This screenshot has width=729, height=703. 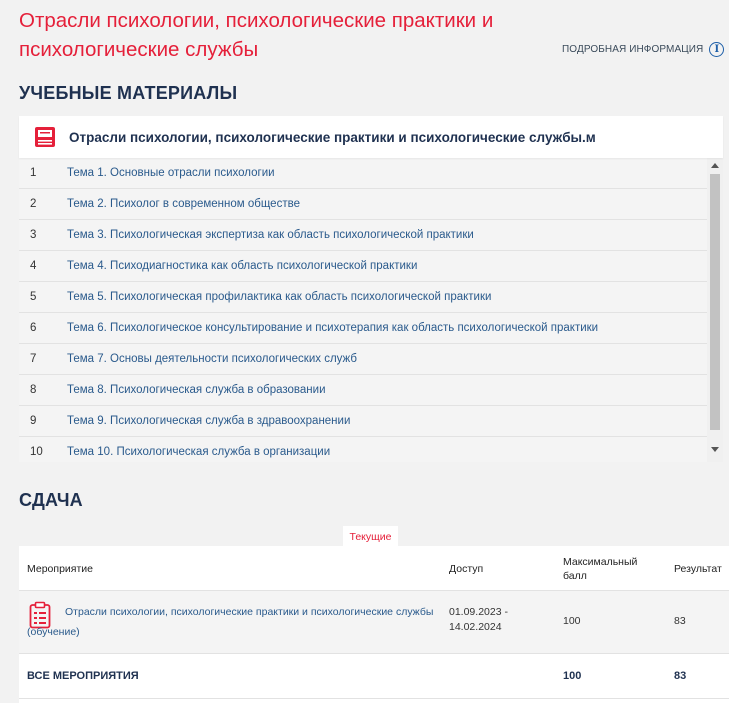 I want to click on total-max-score: 100, so click(x=572, y=676).